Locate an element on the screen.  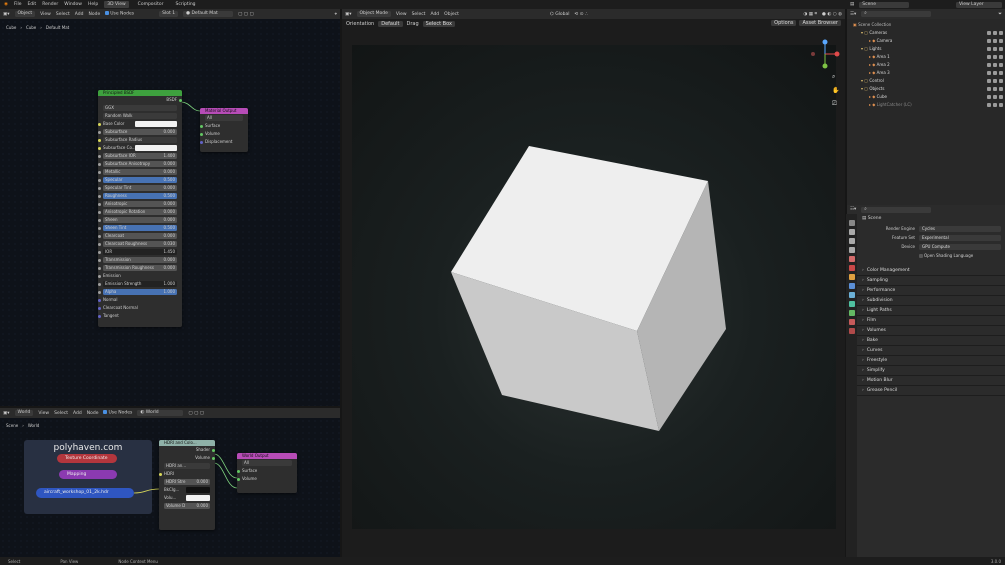
principled-input-row: Specular 0.500 is located at coordinates (140, 180).